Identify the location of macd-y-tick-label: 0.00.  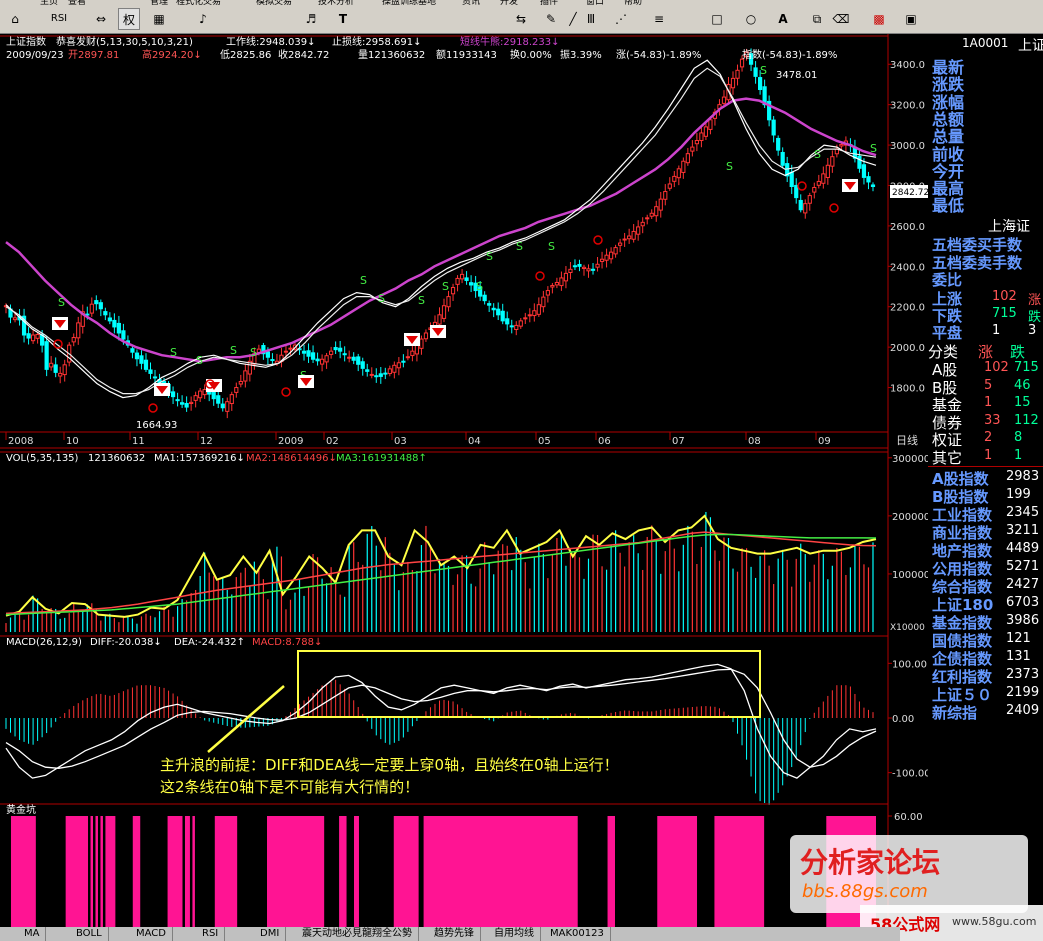
(903, 719).